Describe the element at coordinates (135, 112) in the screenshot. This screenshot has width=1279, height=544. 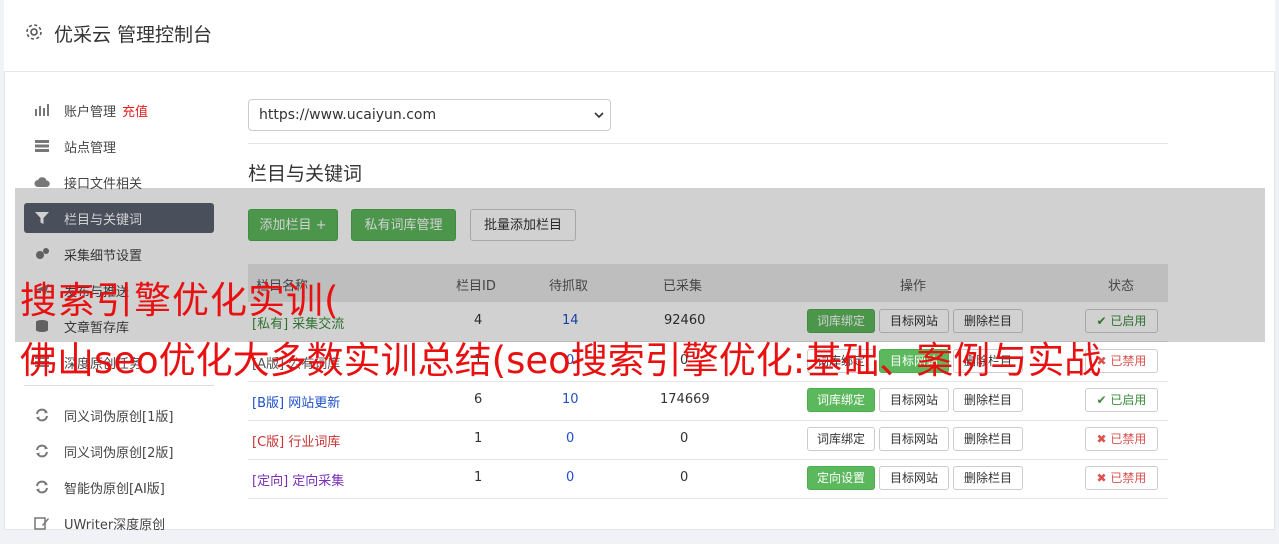
I see `recharge-link: 充值` at that location.